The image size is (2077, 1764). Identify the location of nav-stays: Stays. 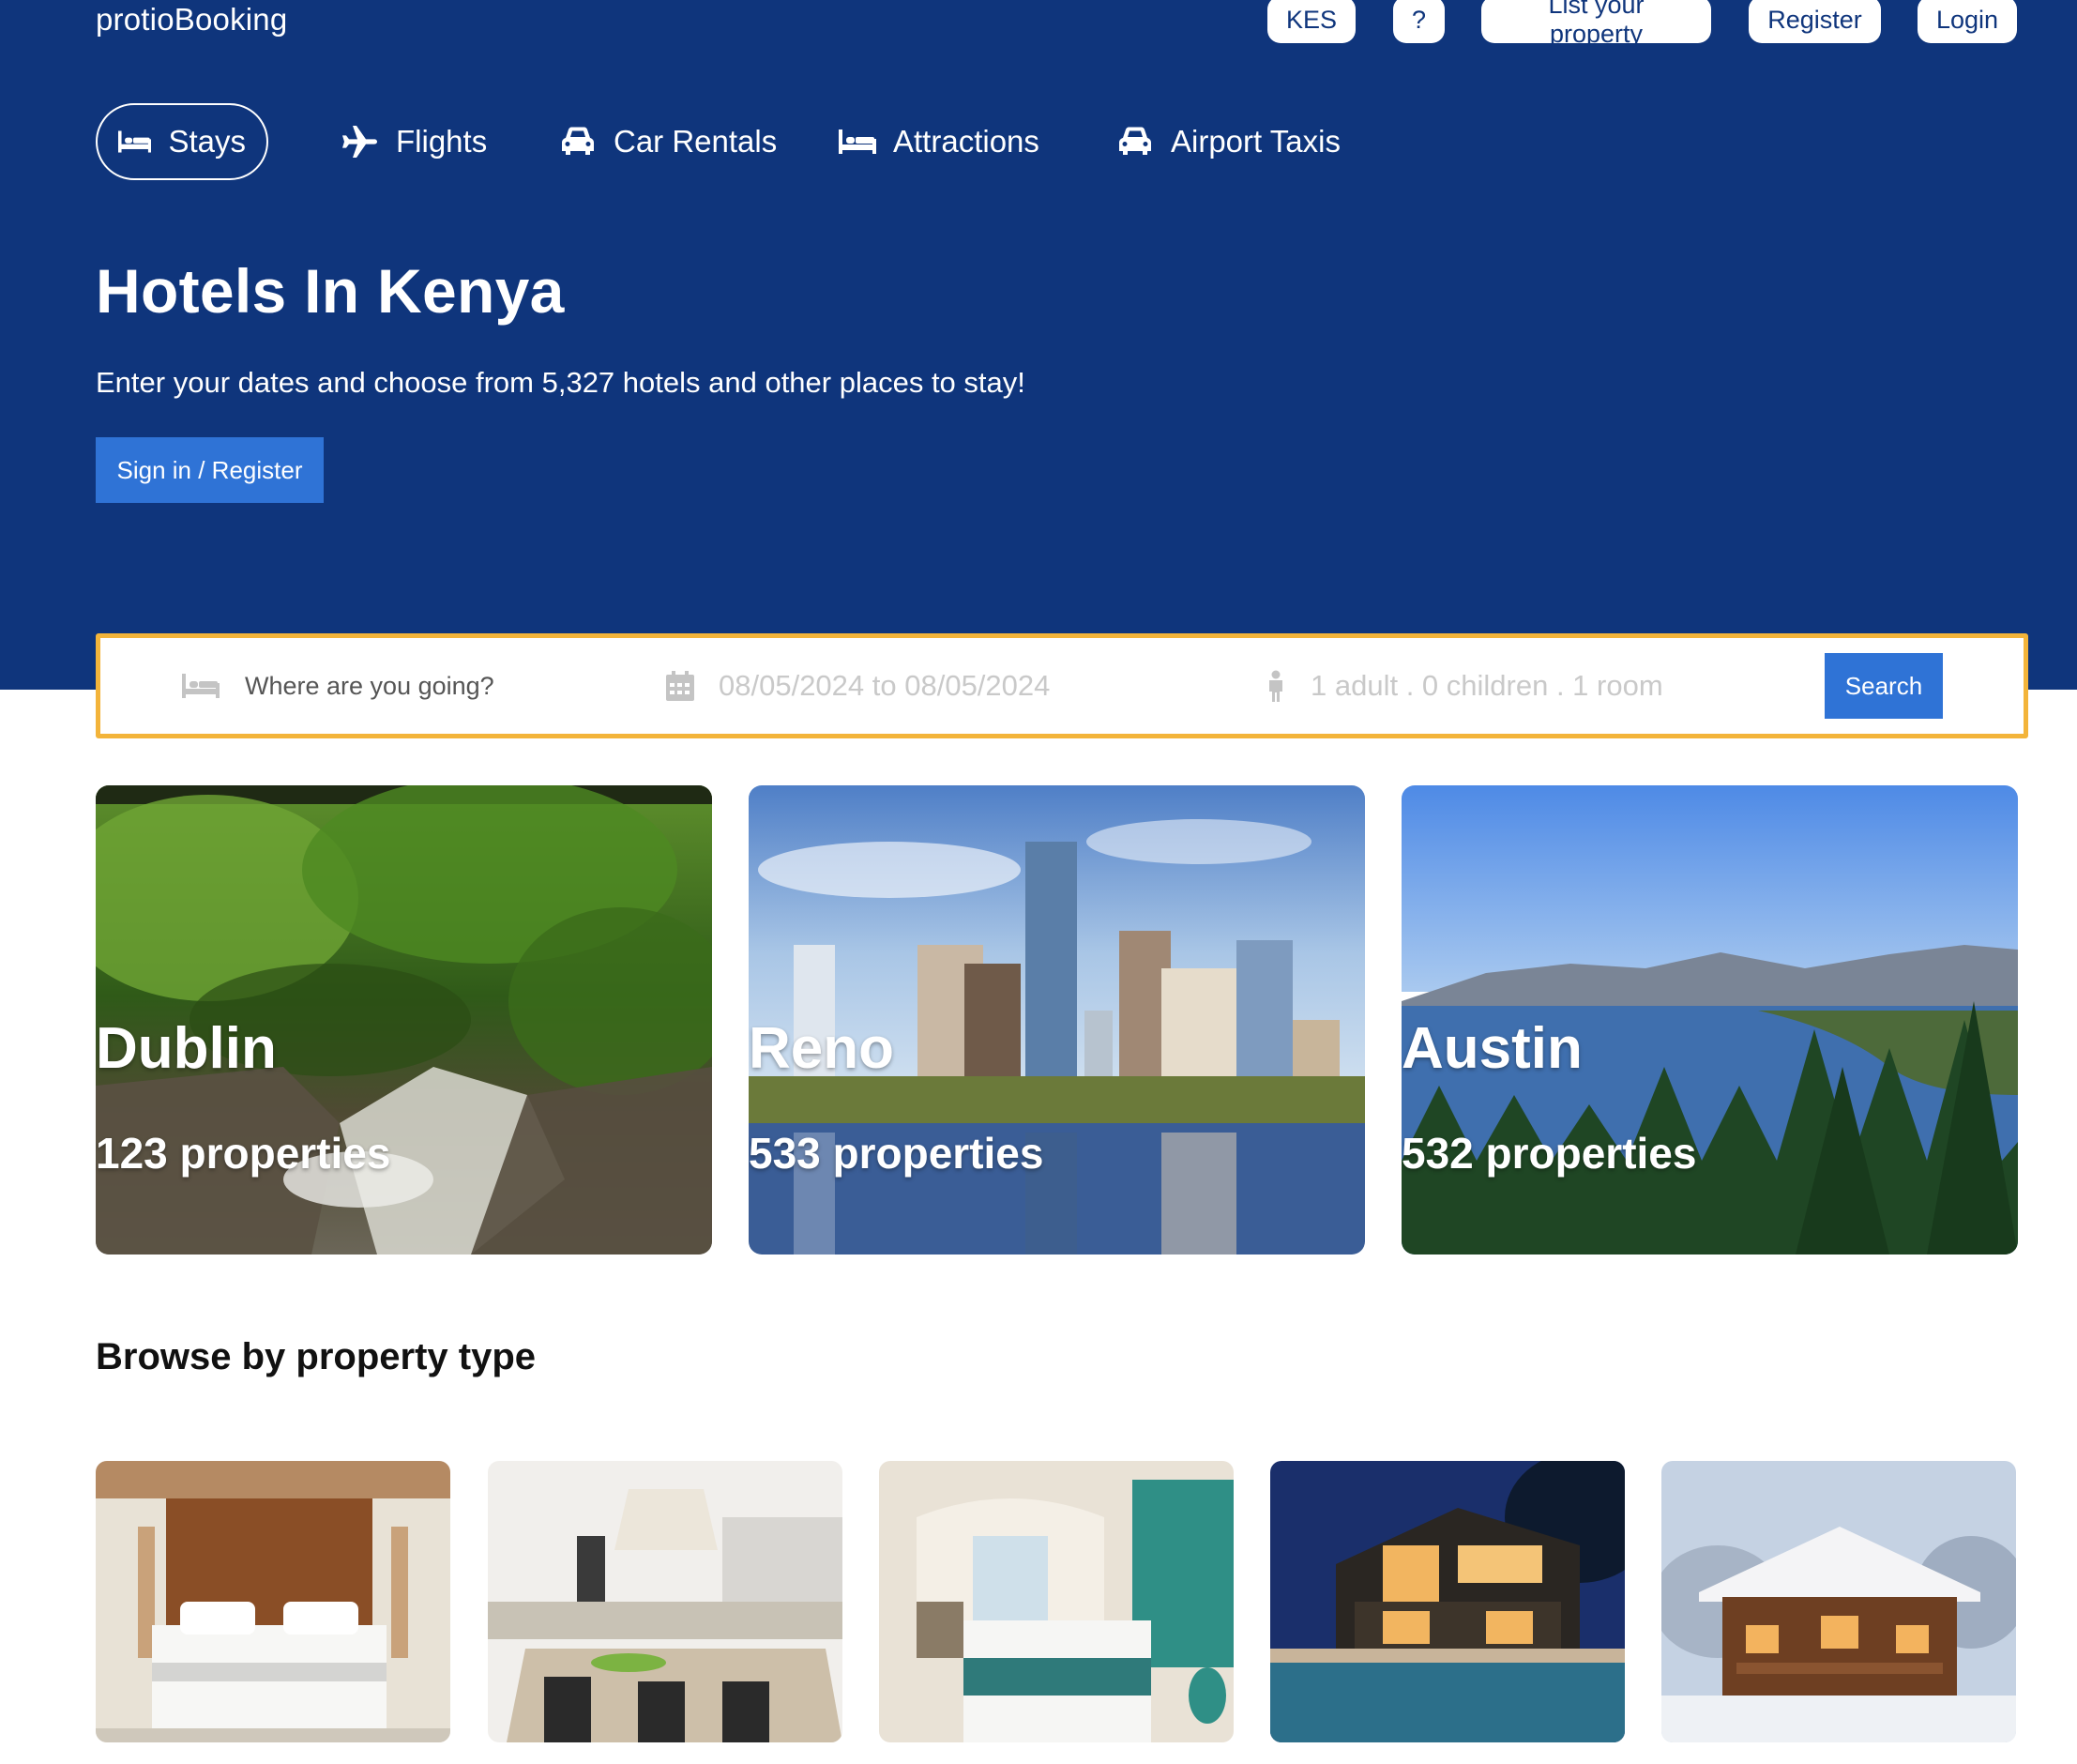
(182, 141).